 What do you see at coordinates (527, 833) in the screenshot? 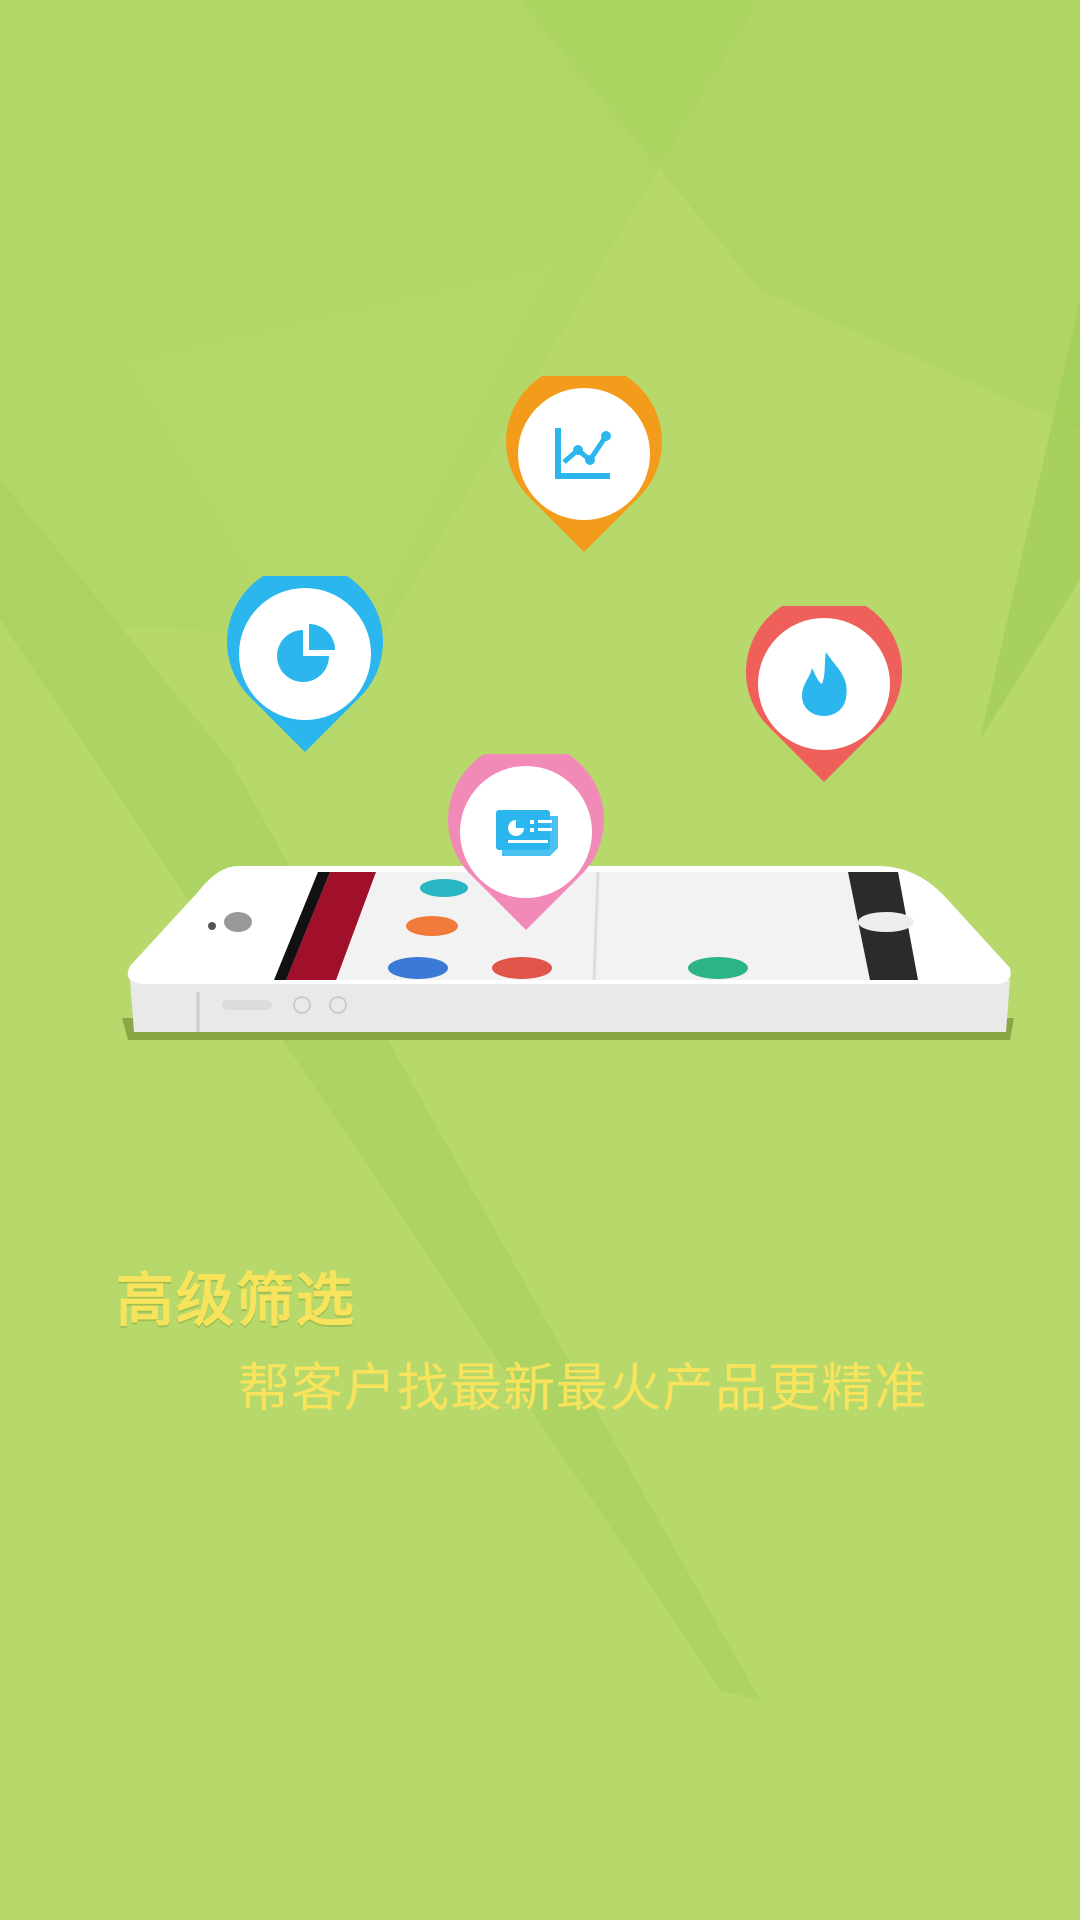
I see `report-card-icon` at bounding box center [527, 833].